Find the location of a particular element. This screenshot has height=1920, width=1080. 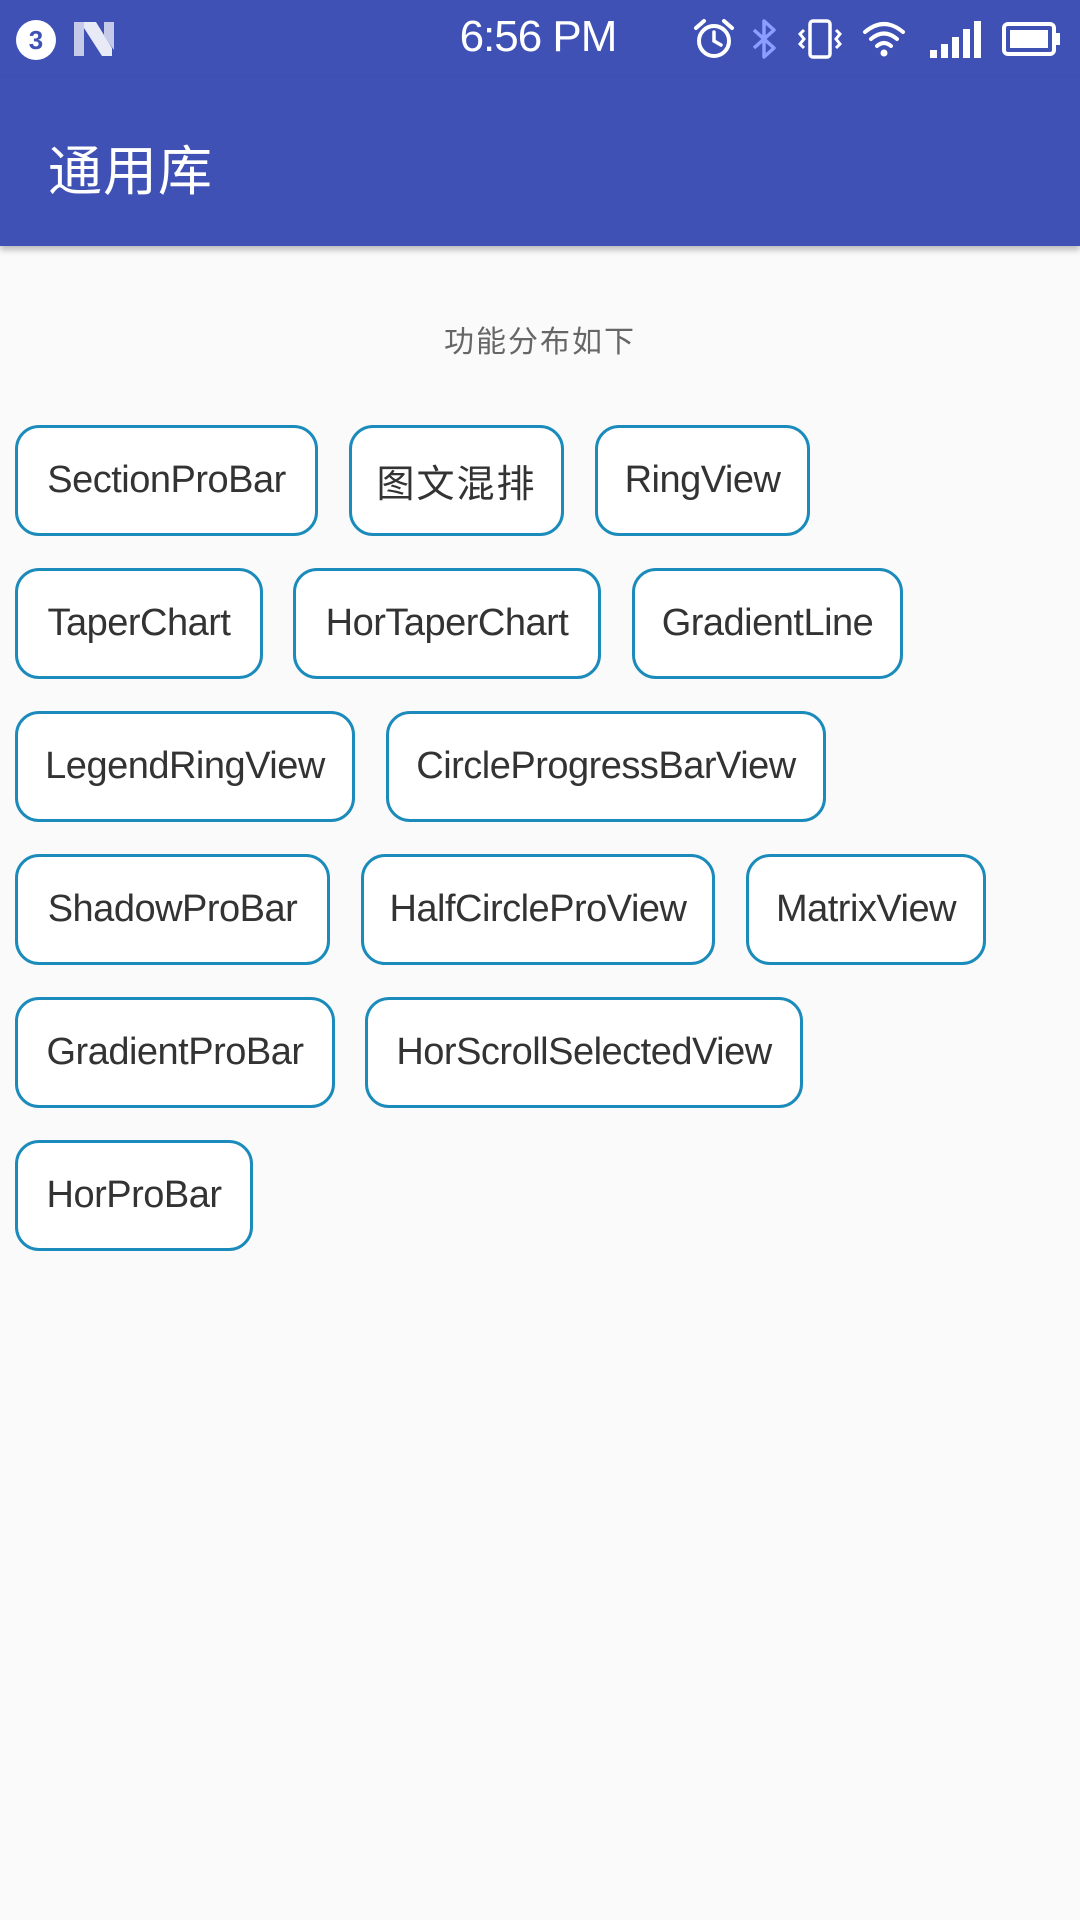

vibrate-icon is located at coordinates (820, 39).